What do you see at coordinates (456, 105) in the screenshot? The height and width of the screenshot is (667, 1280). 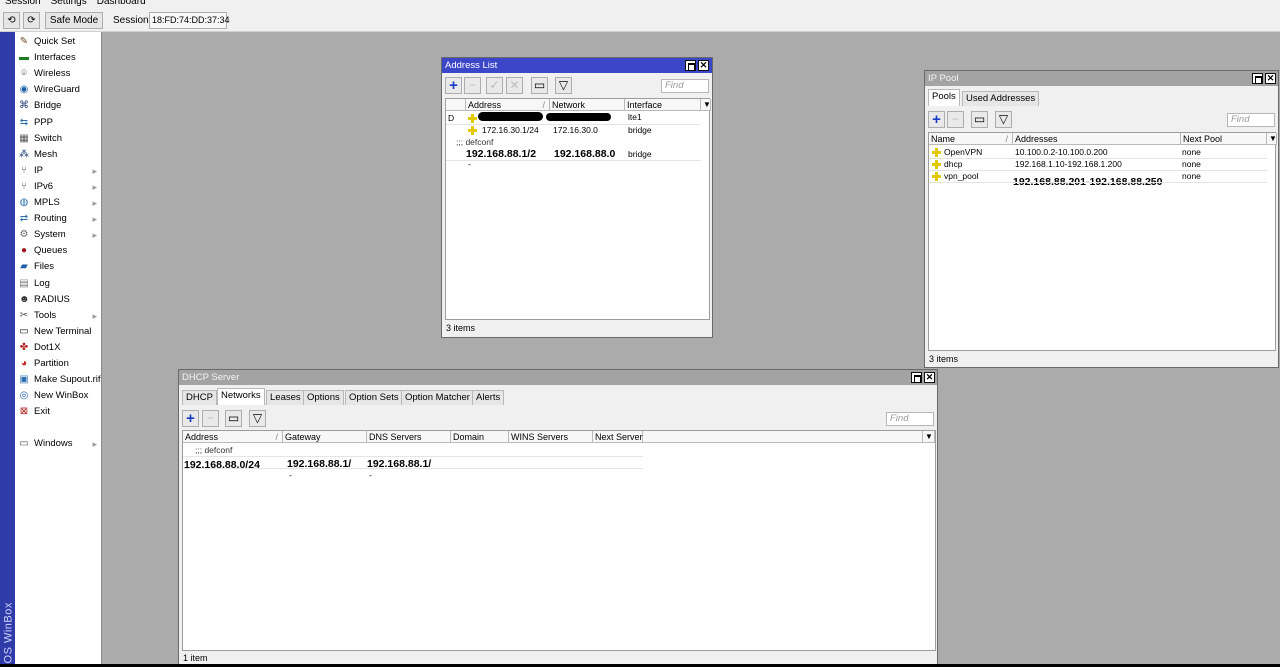 I see `flag-column-header` at bounding box center [456, 105].